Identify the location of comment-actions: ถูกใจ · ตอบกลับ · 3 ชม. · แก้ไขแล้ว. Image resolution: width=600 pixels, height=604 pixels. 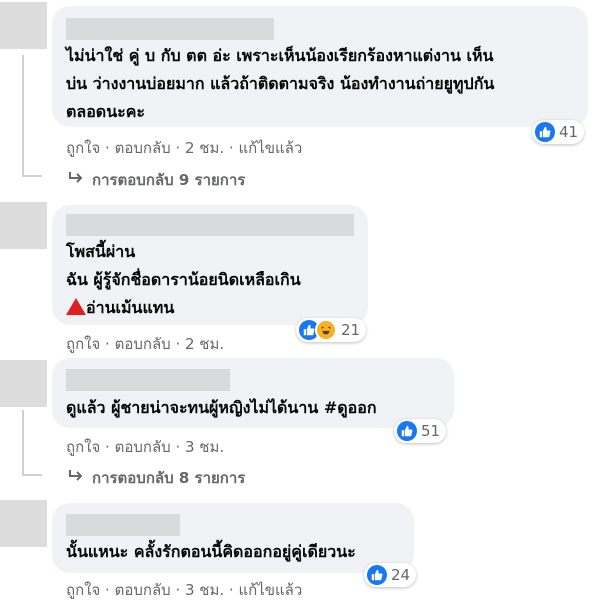
(184, 590).